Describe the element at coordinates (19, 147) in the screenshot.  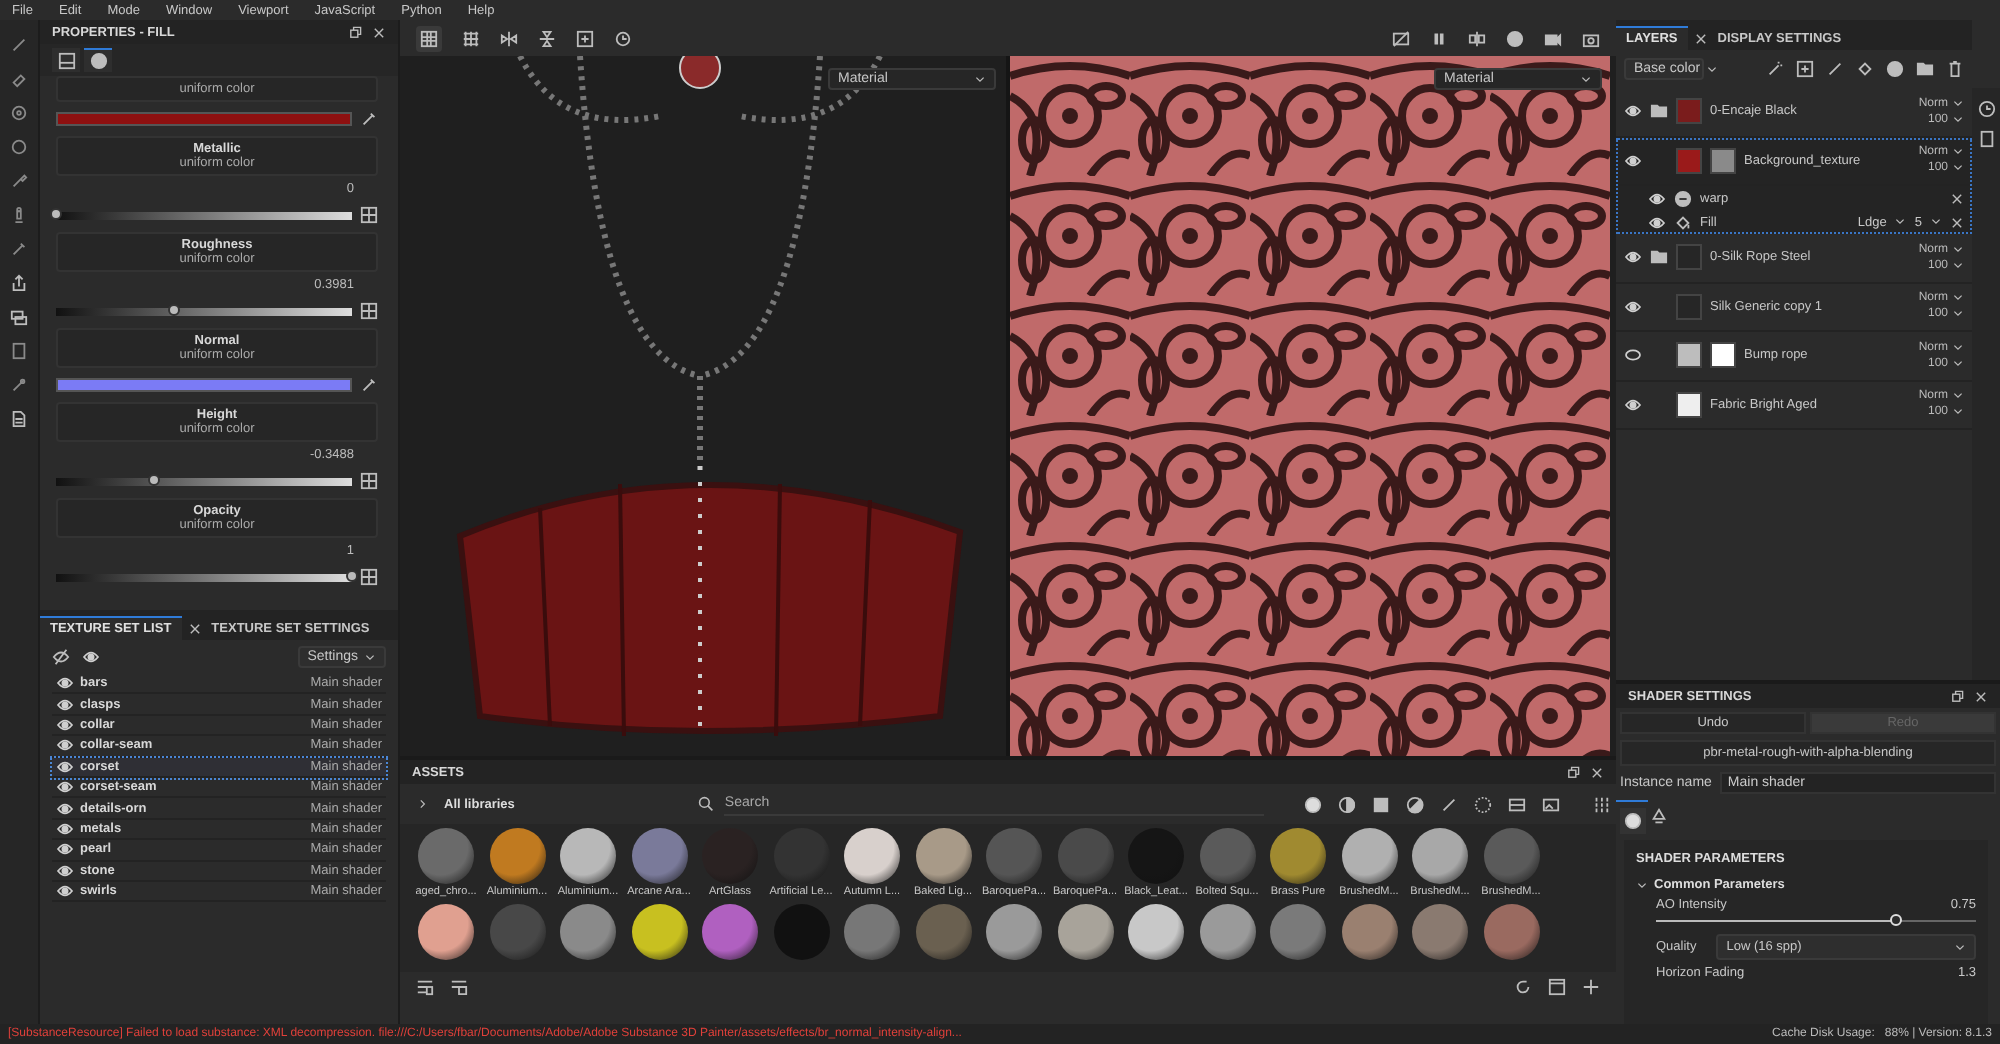
I see `circle-icon` at that location.